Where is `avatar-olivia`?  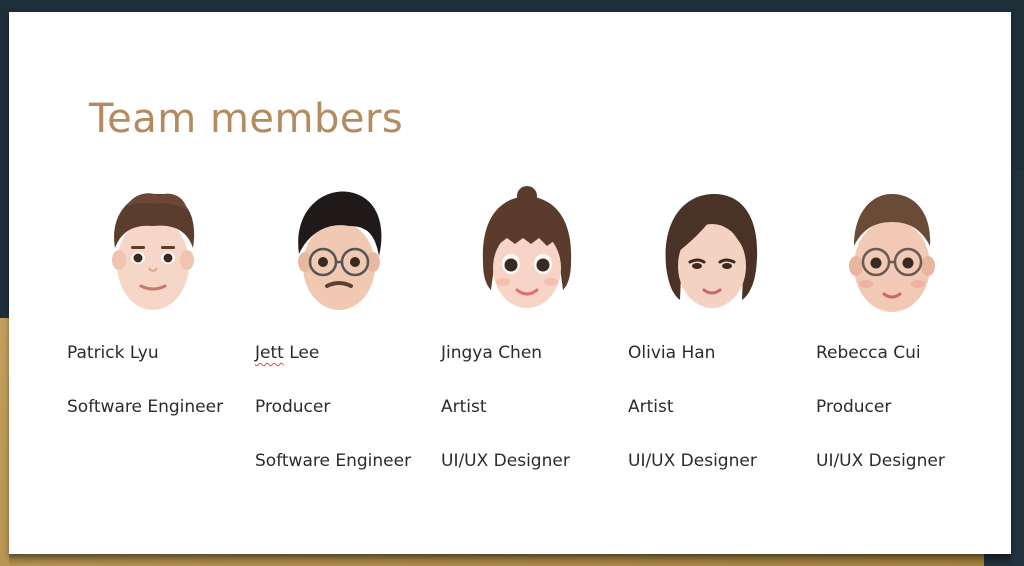 avatar-olivia is located at coordinates (712, 252).